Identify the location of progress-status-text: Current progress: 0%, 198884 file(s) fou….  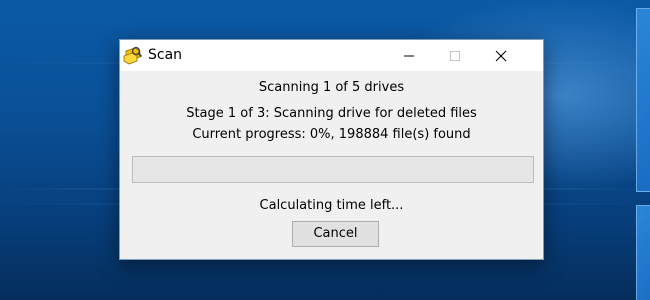
(331, 134).